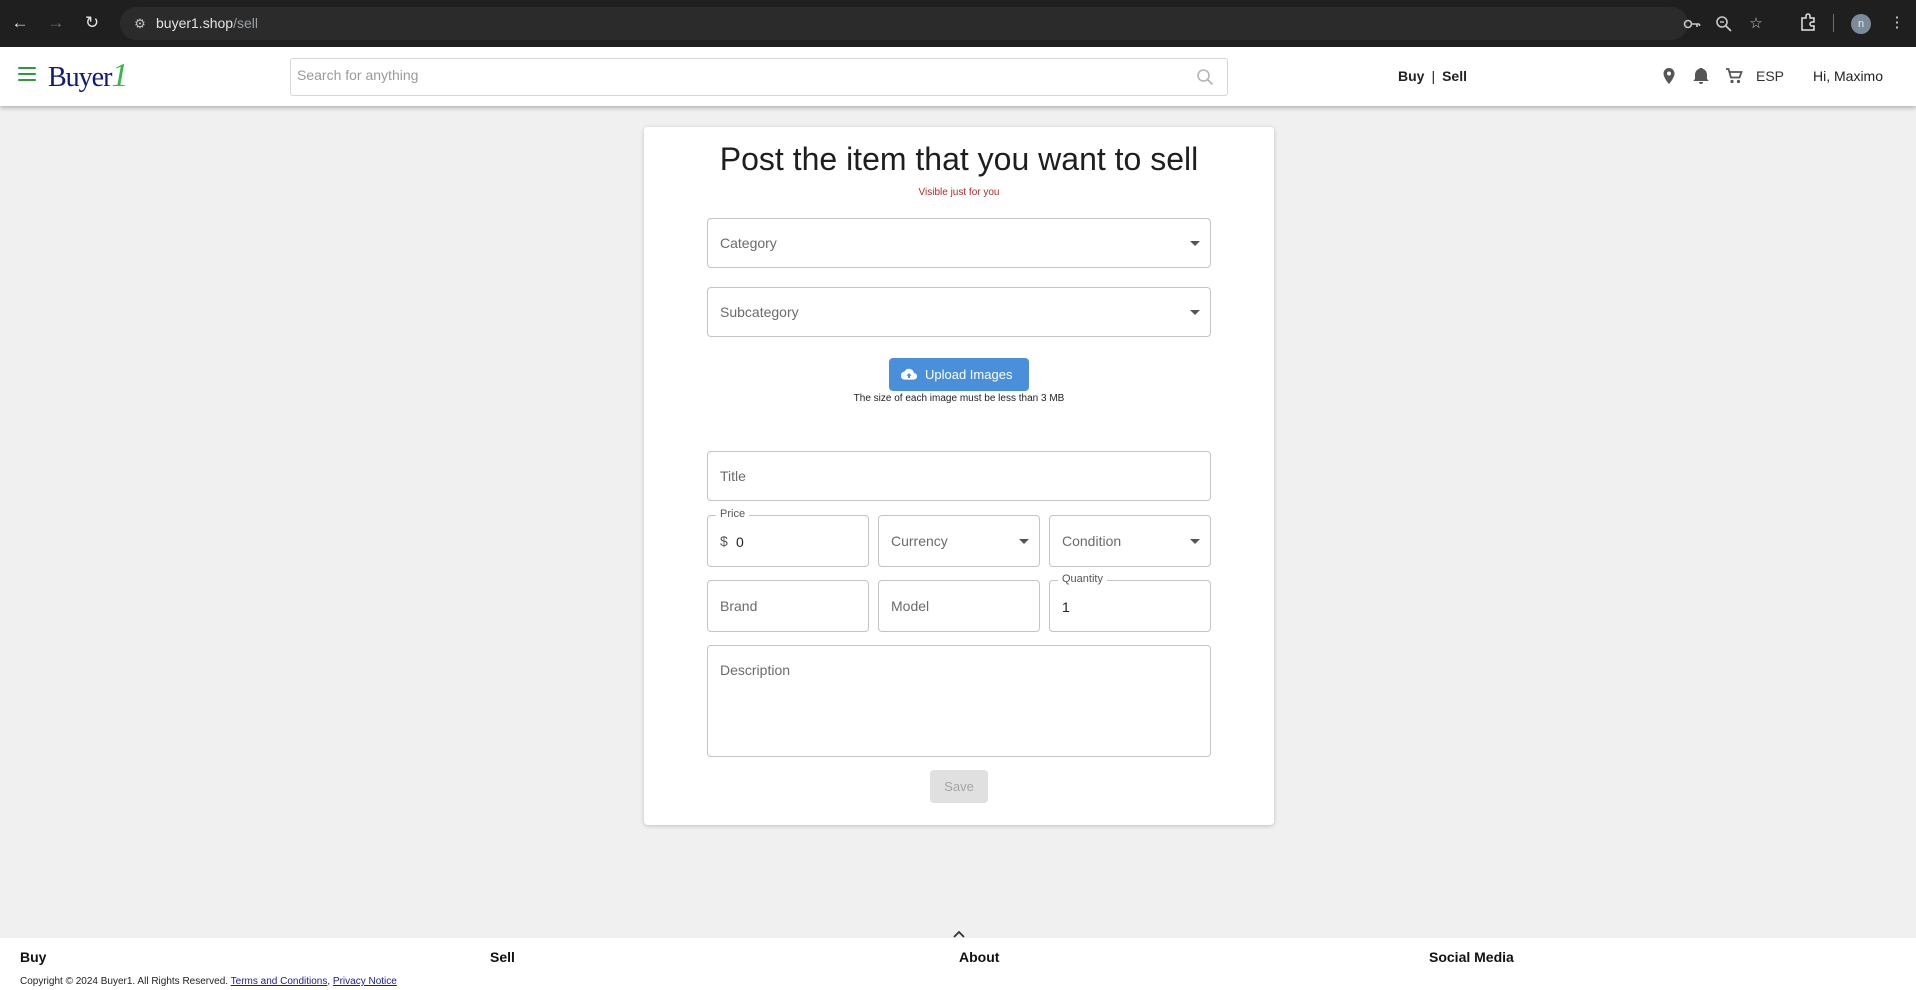 The width and height of the screenshot is (1916, 990). Describe the element at coordinates (959, 701) in the screenshot. I see `description-textarea: Description` at that location.